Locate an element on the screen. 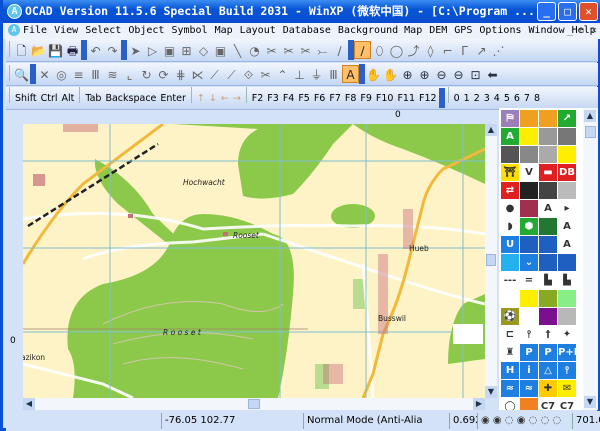  f8: F8 is located at coordinates (351, 99).